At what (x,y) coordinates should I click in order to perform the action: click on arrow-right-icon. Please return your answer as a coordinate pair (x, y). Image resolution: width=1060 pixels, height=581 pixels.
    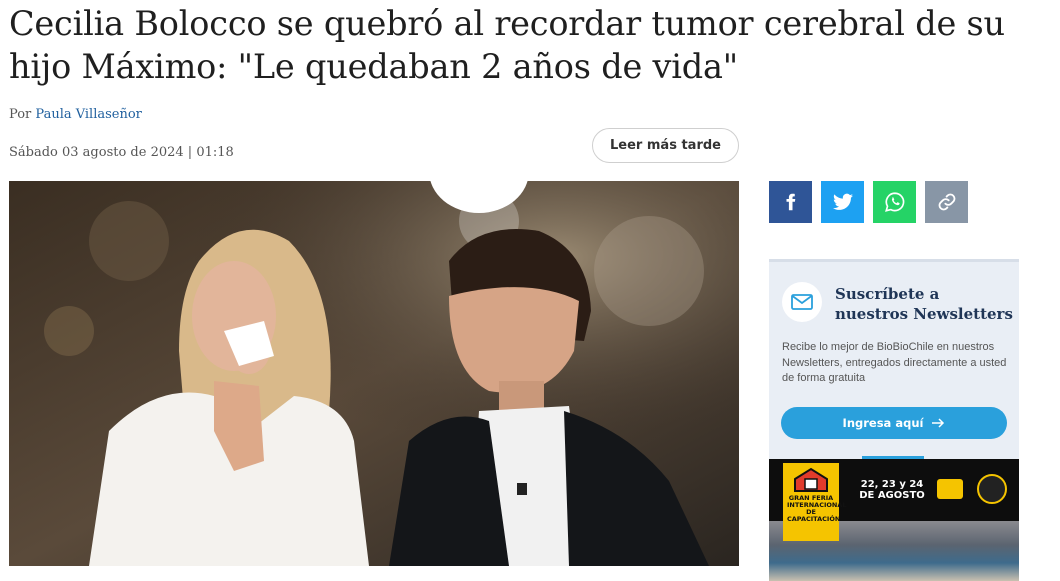
    Looking at the image, I should click on (938, 423).